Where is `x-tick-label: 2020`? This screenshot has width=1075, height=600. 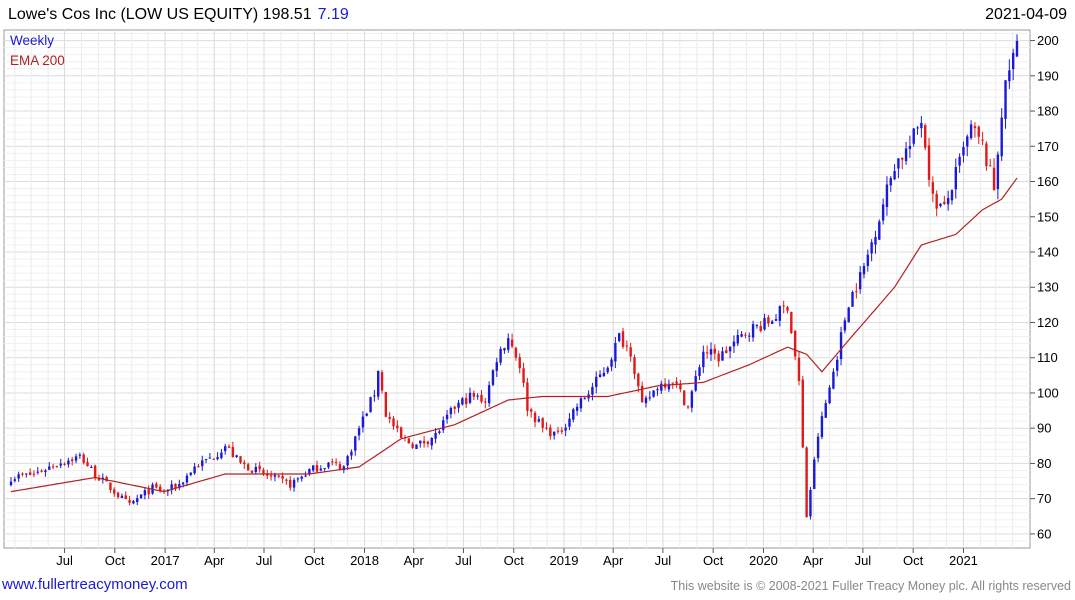 x-tick-label: 2020 is located at coordinates (763, 560).